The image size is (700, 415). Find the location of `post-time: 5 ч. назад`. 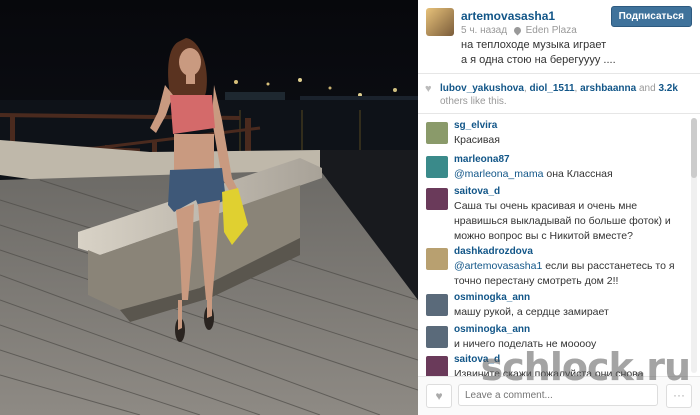

post-time: 5 ч. назад is located at coordinates (484, 30).